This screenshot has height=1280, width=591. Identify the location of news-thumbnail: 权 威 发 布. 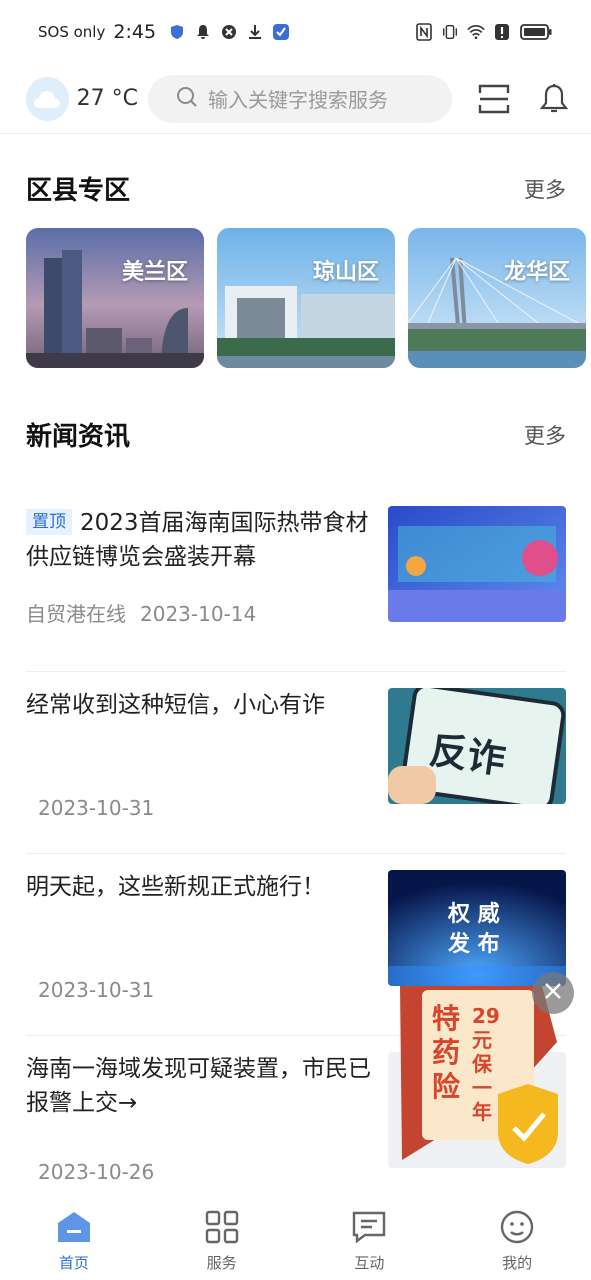
(477, 928).